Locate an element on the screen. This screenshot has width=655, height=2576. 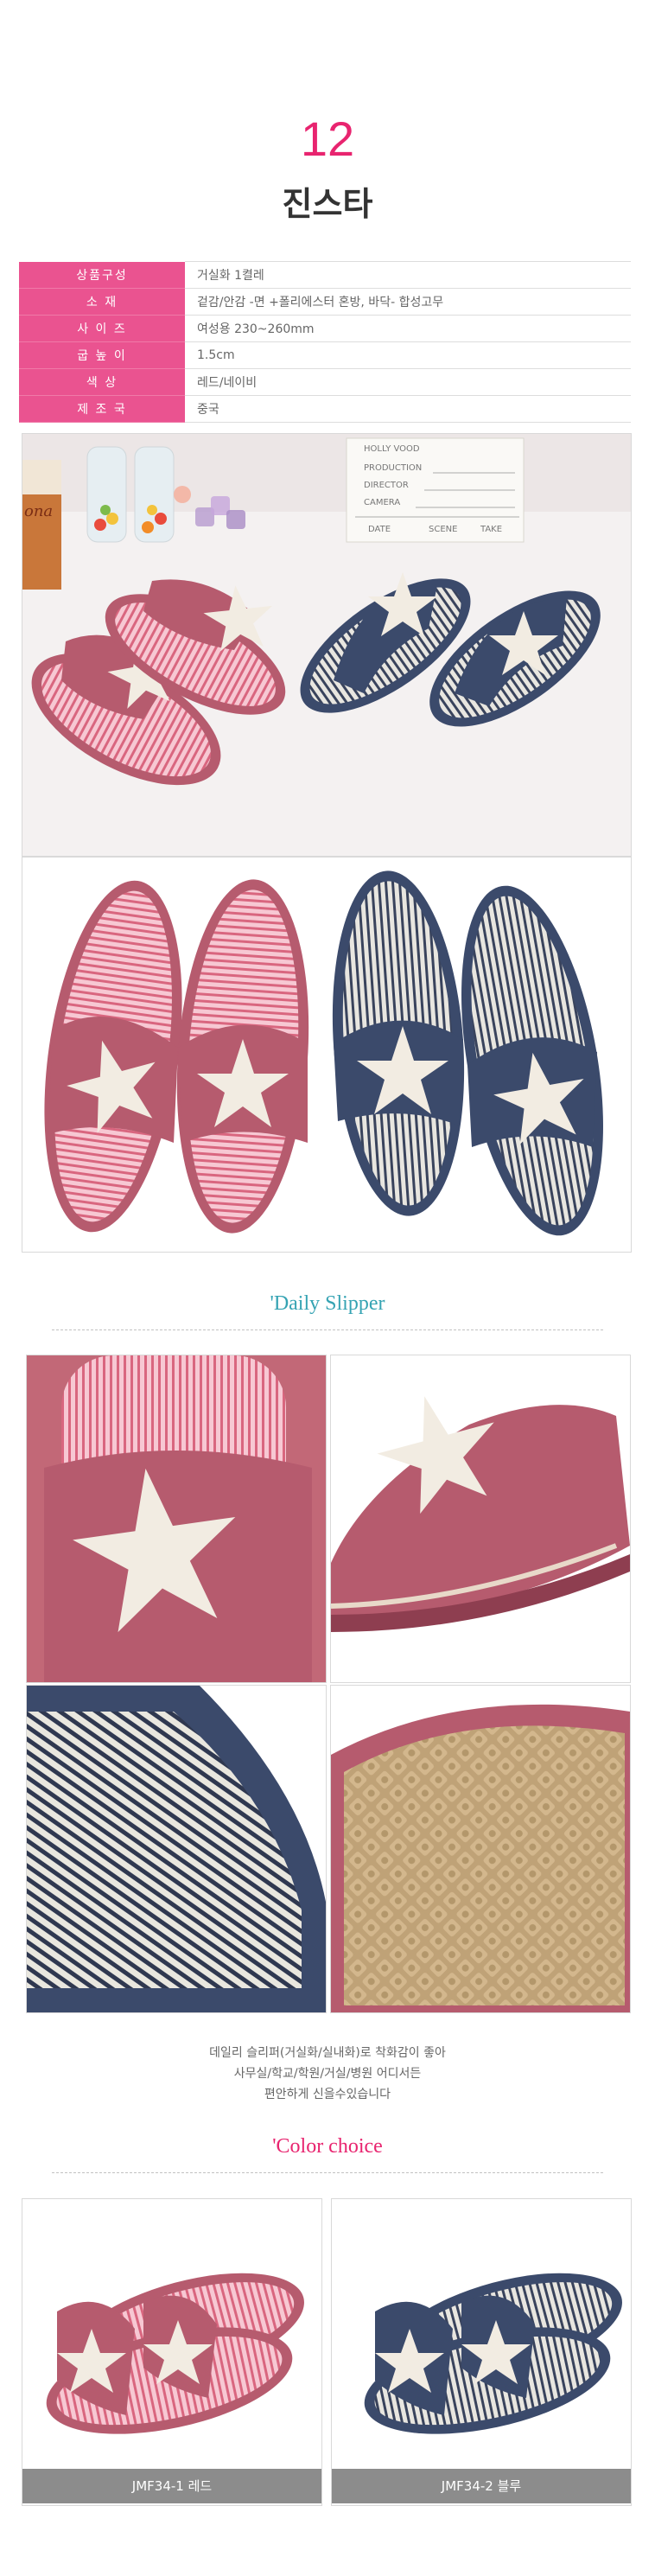
spec-row: 사 이 즈 여성용 230~260mm is located at coordinates (325, 328).